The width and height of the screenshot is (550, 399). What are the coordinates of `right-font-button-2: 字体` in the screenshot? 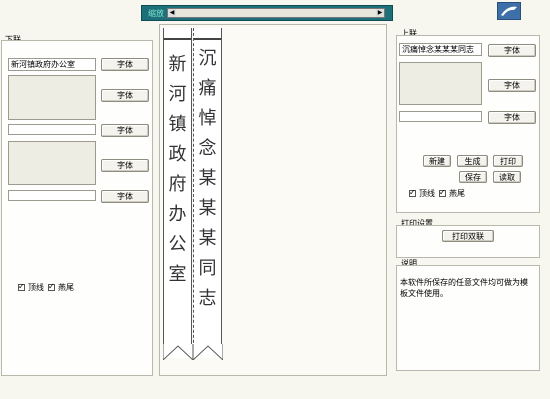 It's located at (512, 85).